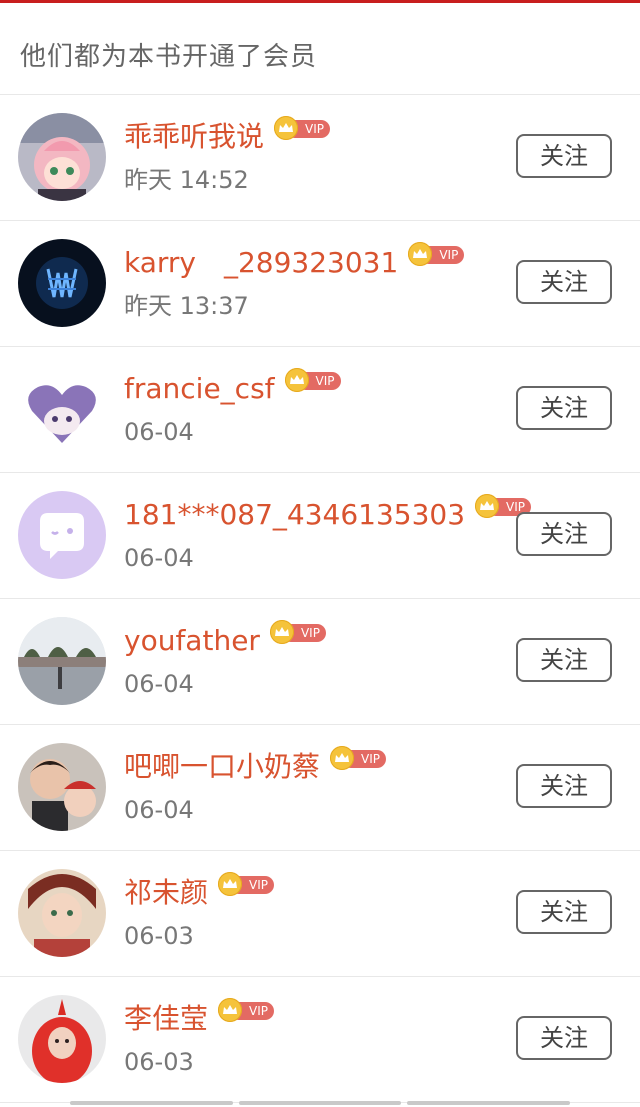 Image resolution: width=640 pixels, height=1107 pixels. I want to click on member-name: youfather, so click(192, 641).